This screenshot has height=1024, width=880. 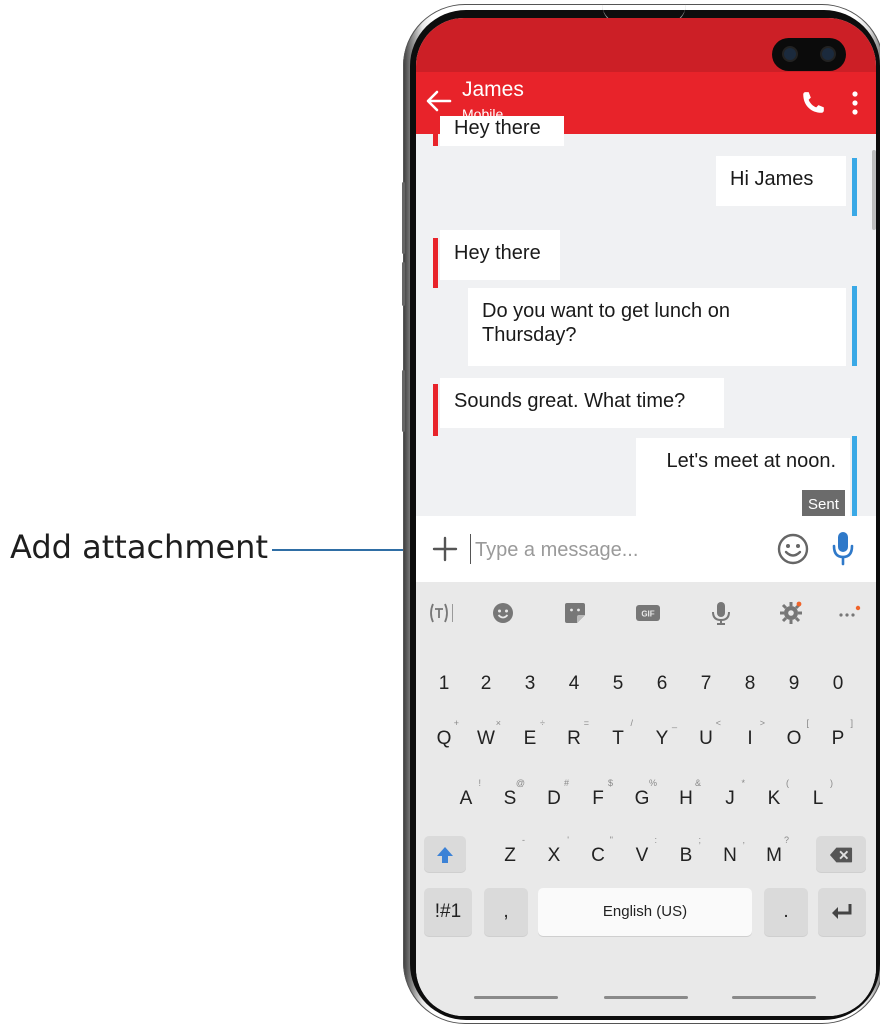 I want to click on key-7: 7, so click(x=706, y=682).